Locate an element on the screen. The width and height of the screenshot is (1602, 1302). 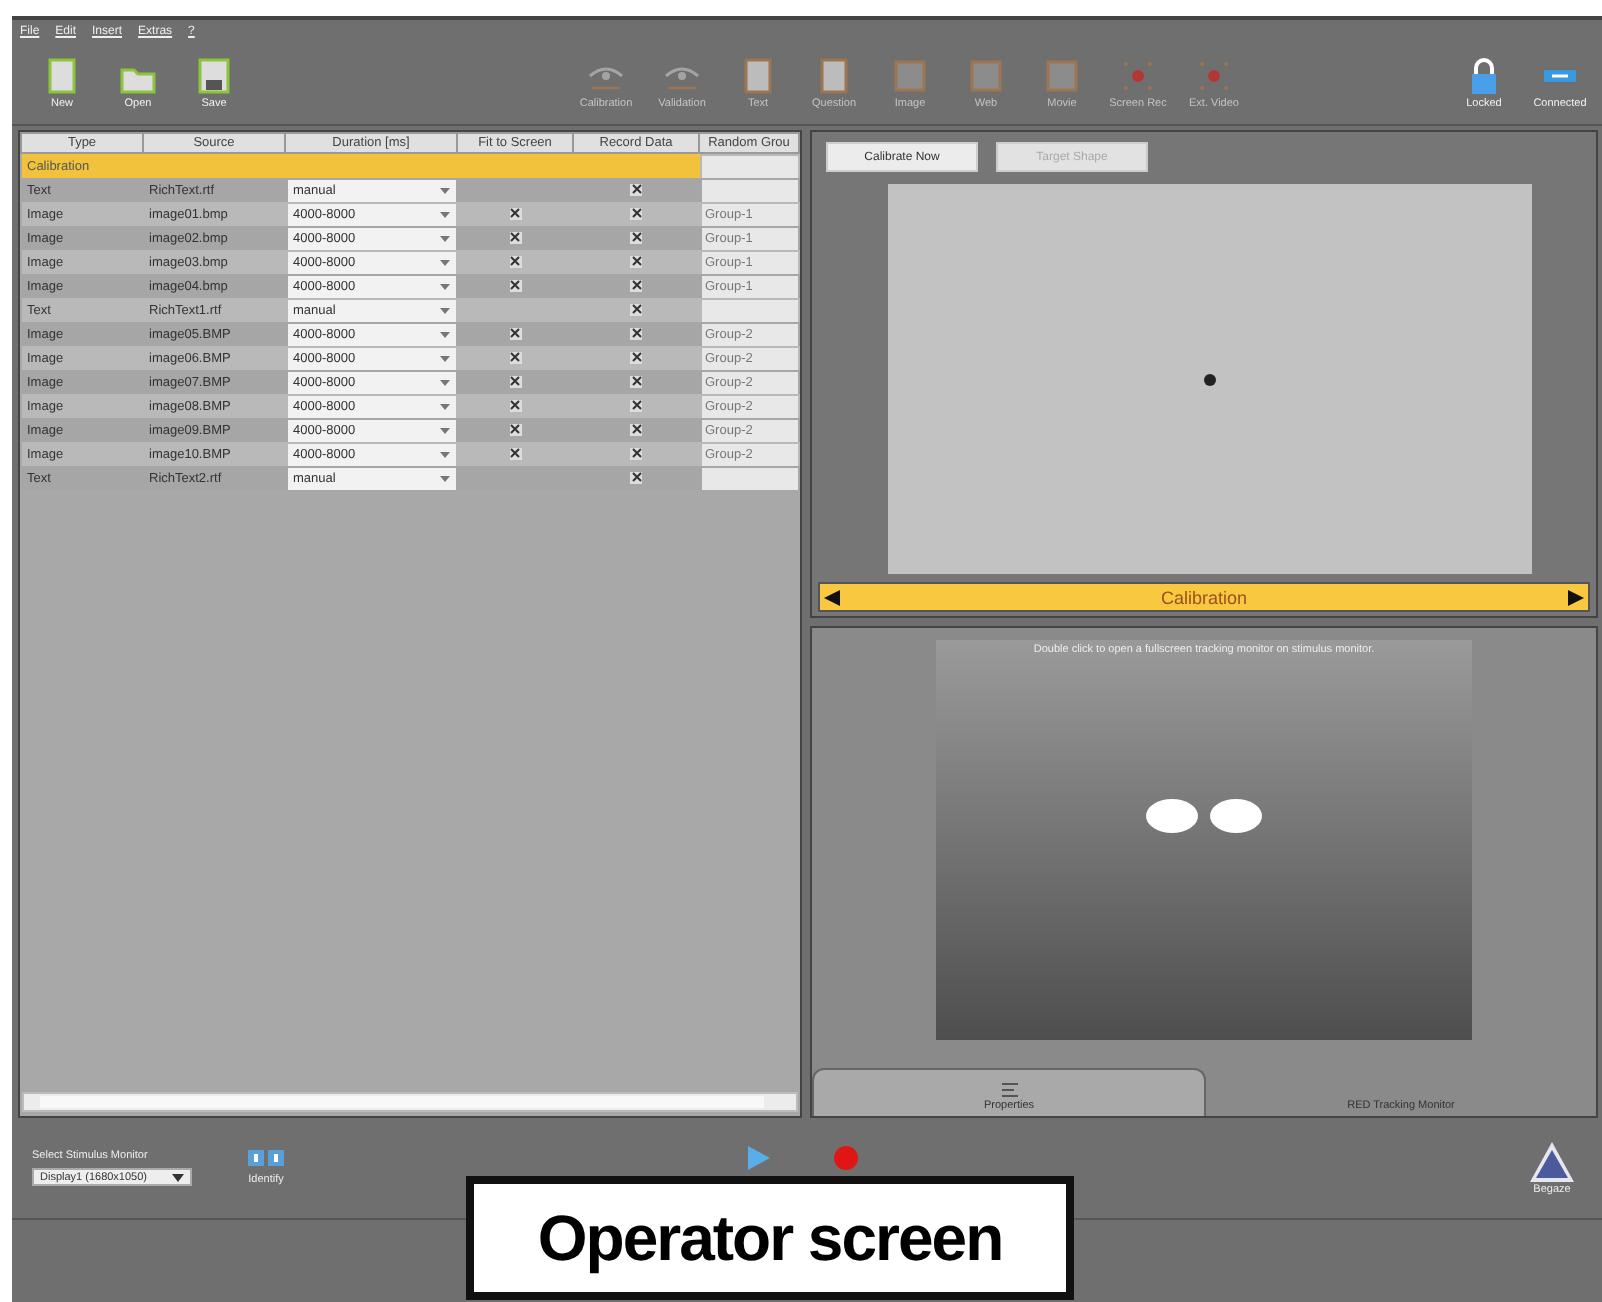
caption-label: Operator screen is located at coordinates (770, 1238).